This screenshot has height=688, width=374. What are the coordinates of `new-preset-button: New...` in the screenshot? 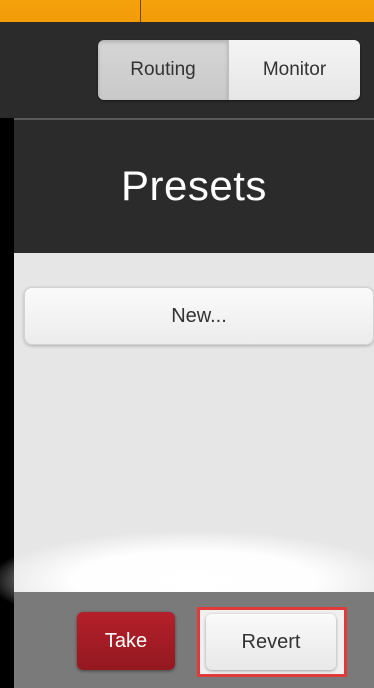 It's located at (199, 316).